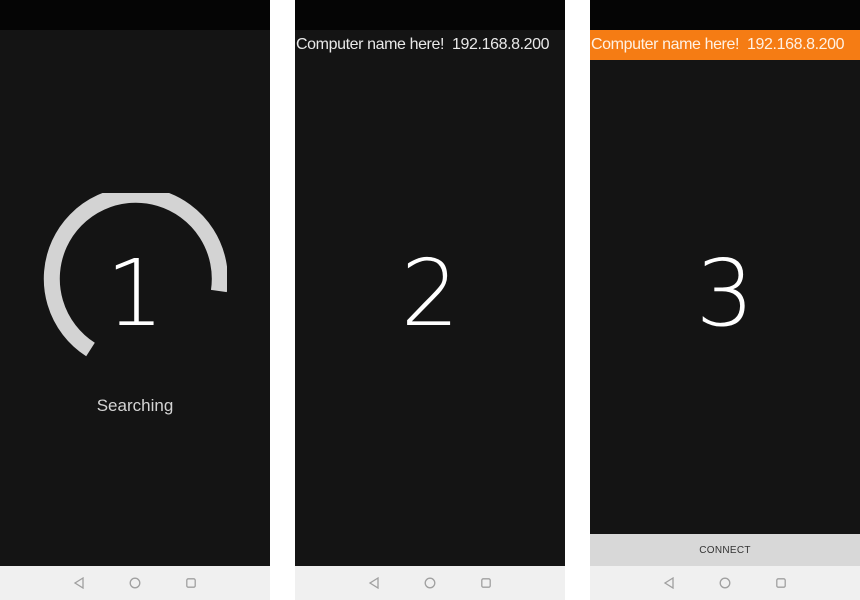 The image size is (860, 600). What do you see at coordinates (135, 405) in the screenshot?
I see `searching-status-text: Searching` at bounding box center [135, 405].